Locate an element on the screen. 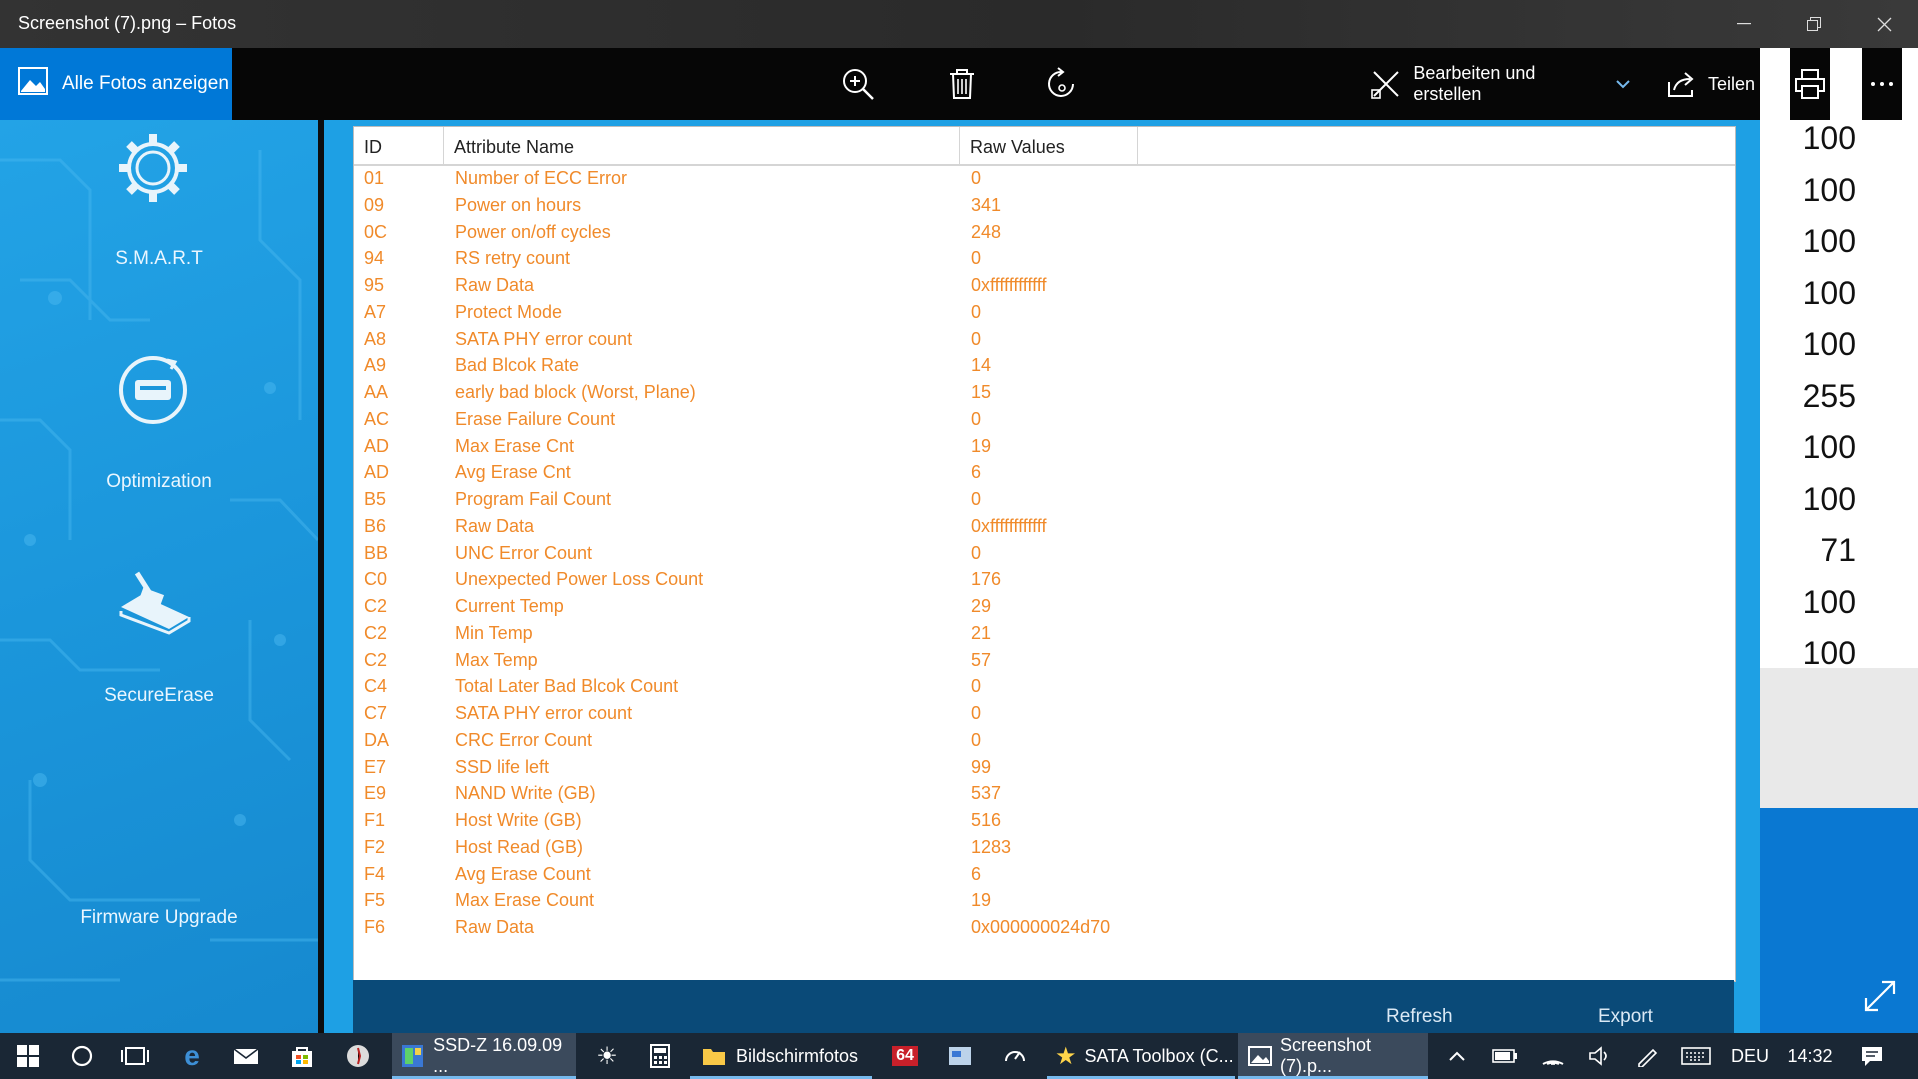 This screenshot has height=1079, width=1918. table-row: B6 Raw Data 0xffffffffffff is located at coordinates (1044, 525).